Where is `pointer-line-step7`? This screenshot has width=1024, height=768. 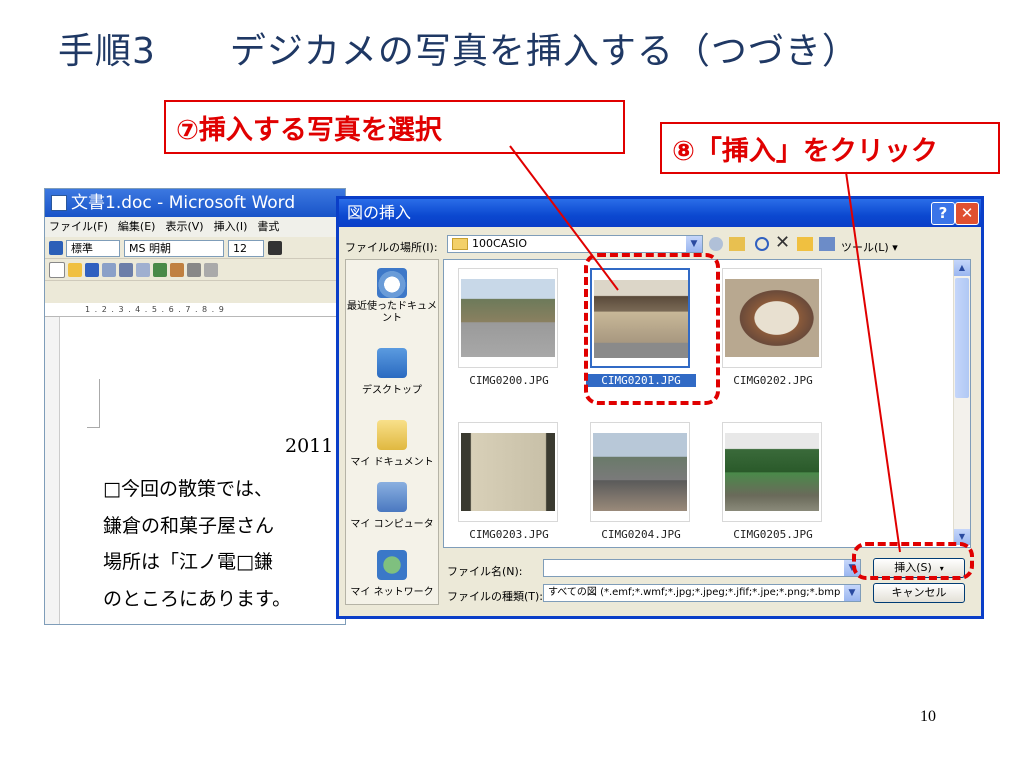 pointer-line-step7 is located at coordinates (564, 218).